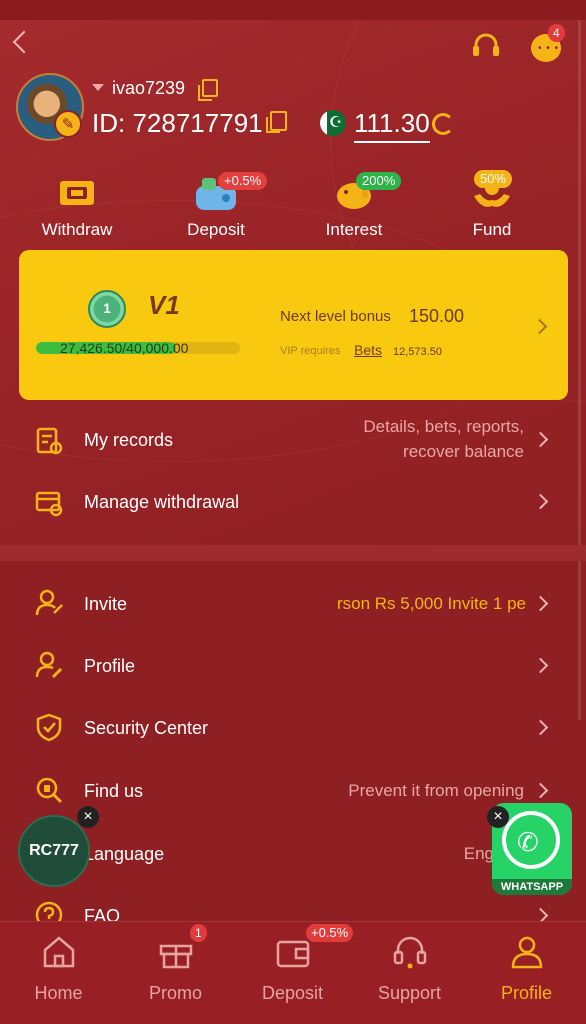  Describe the element at coordinates (493, 179) in the screenshot. I see `fund-badge: 50%` at that location.